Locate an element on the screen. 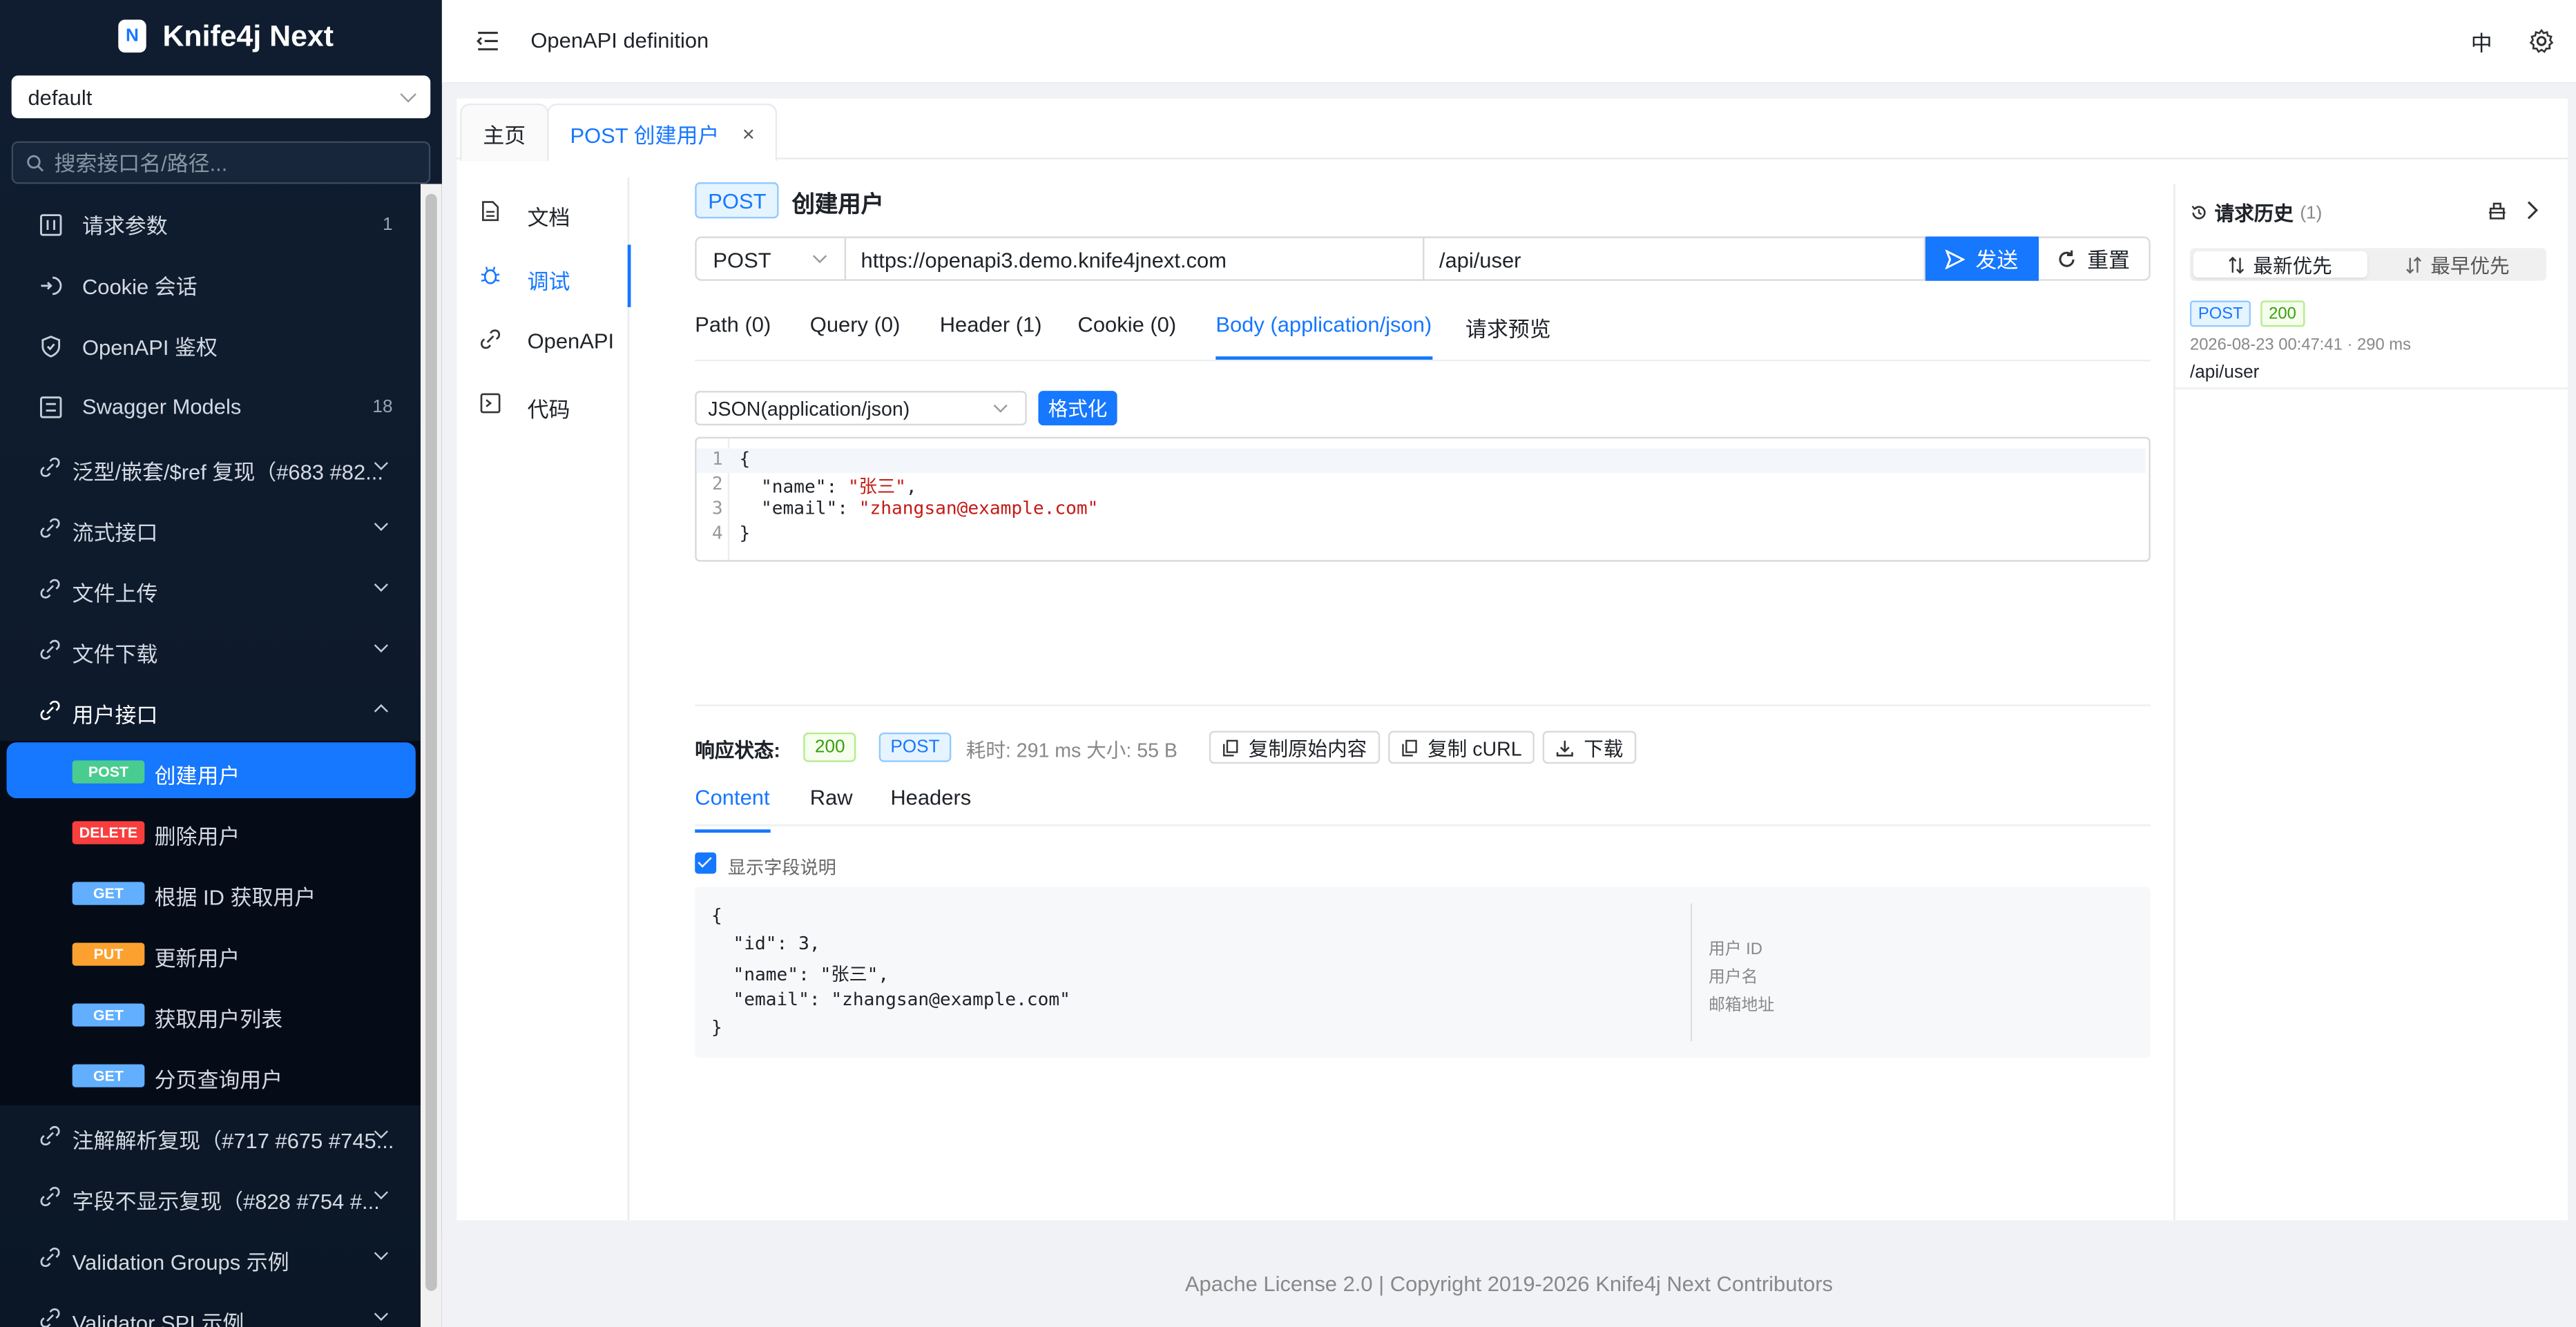 Image resolution: width=2576 pixels, height=1327 pixels. sidebar-item-request-params: 请求参数 1 is located at coordinates (210, 225).